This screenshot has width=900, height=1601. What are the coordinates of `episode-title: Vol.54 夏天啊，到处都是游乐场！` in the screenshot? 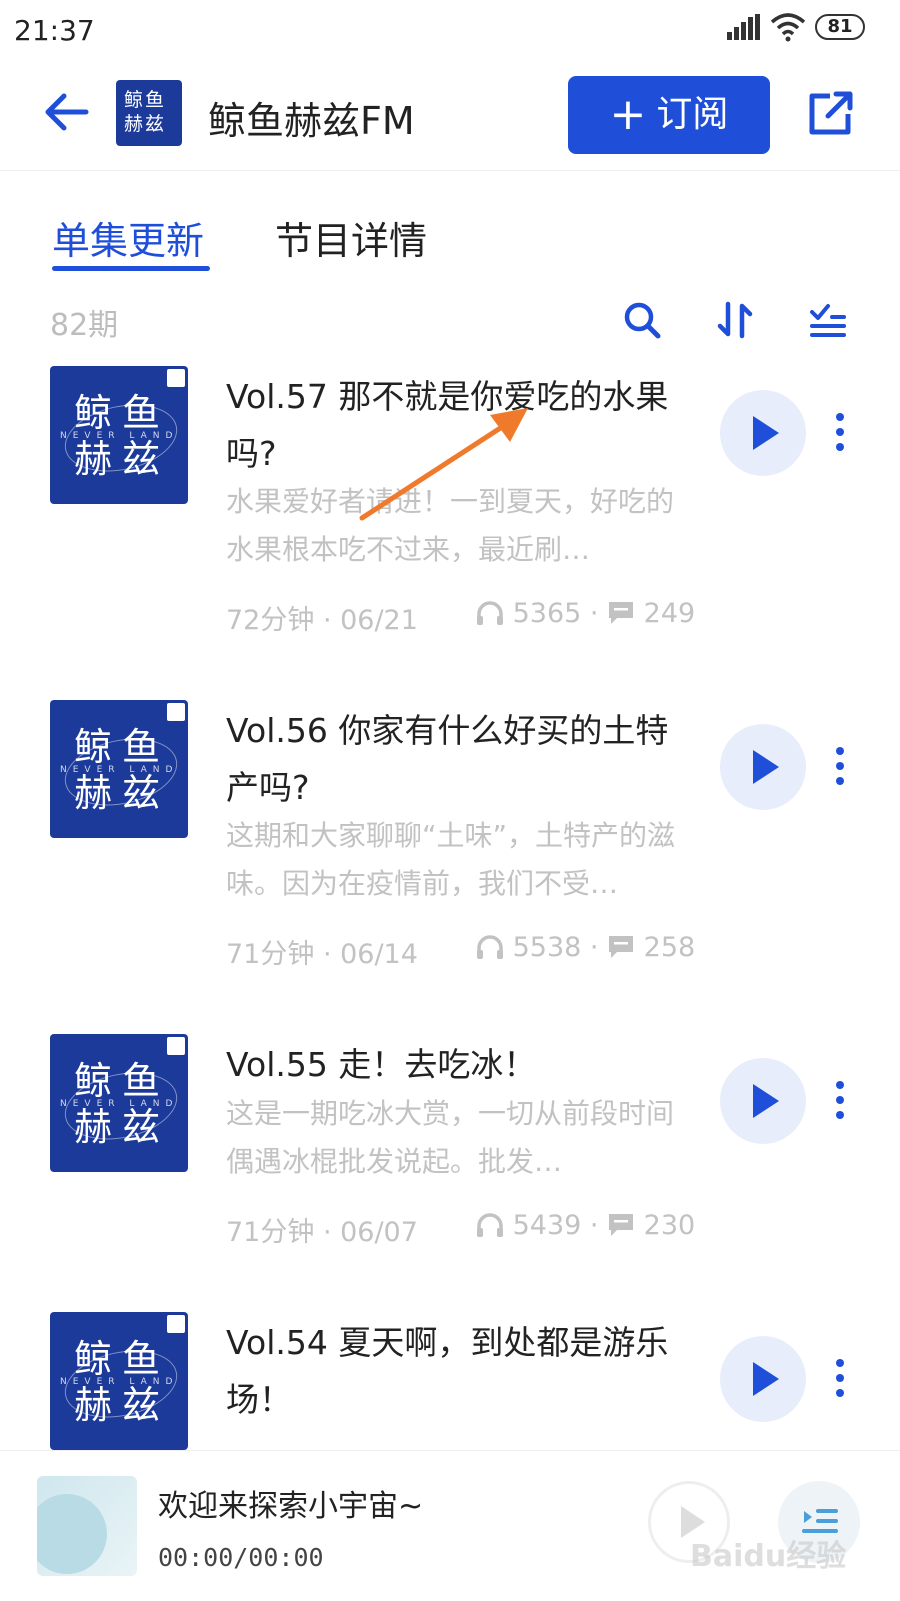 It's located at (447, 1371).